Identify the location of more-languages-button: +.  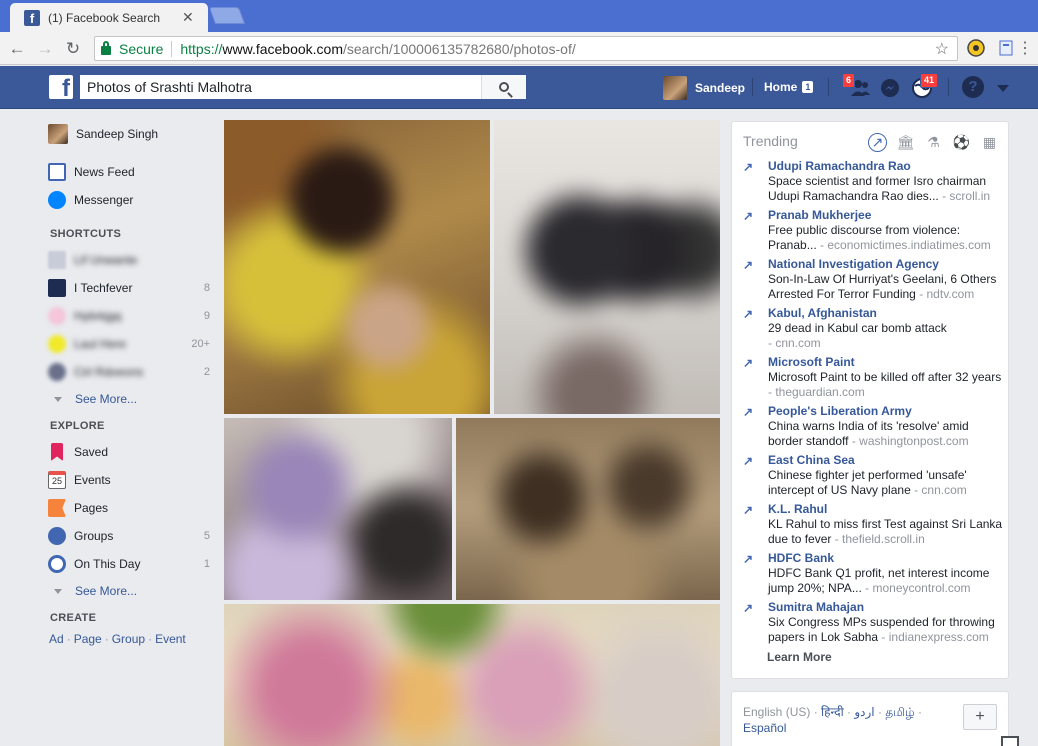
(980, 717).